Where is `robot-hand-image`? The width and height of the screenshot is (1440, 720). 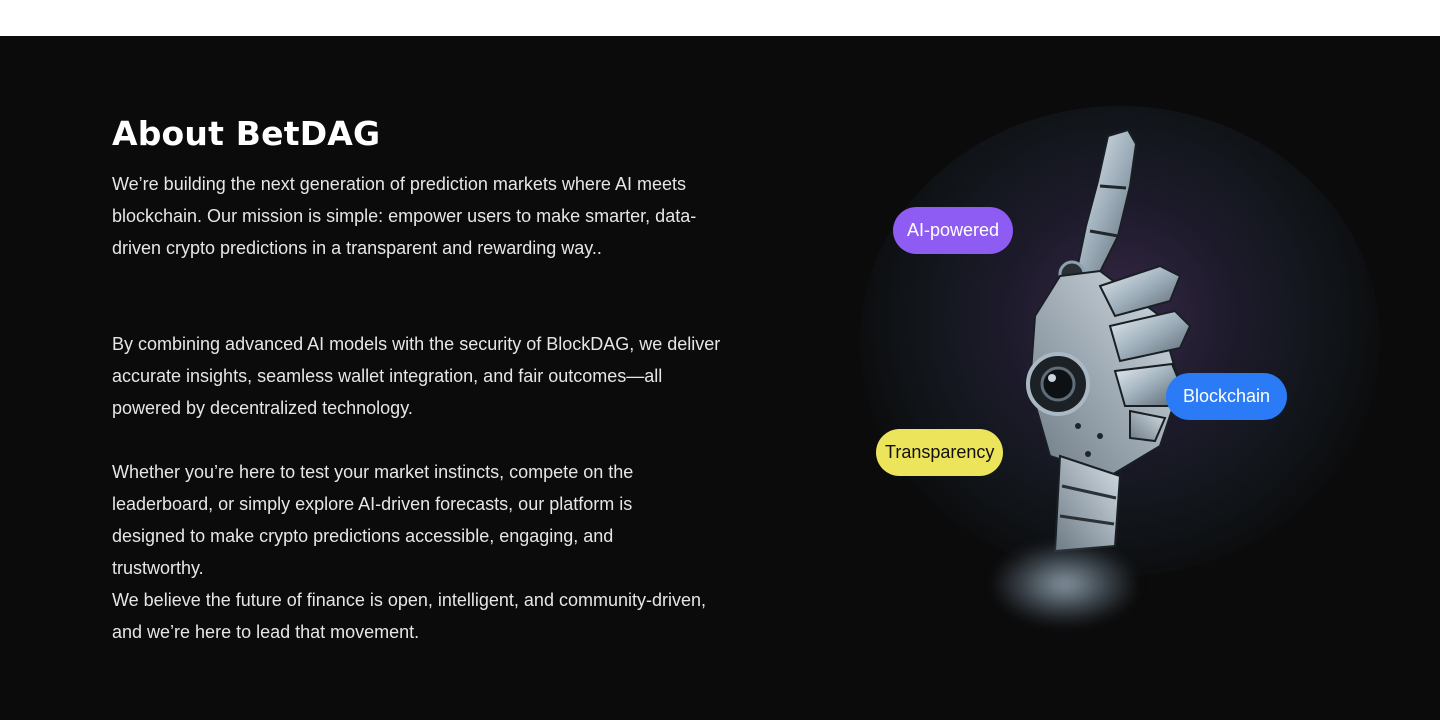
robot-hand-image is located at coordinates (1109, 340).